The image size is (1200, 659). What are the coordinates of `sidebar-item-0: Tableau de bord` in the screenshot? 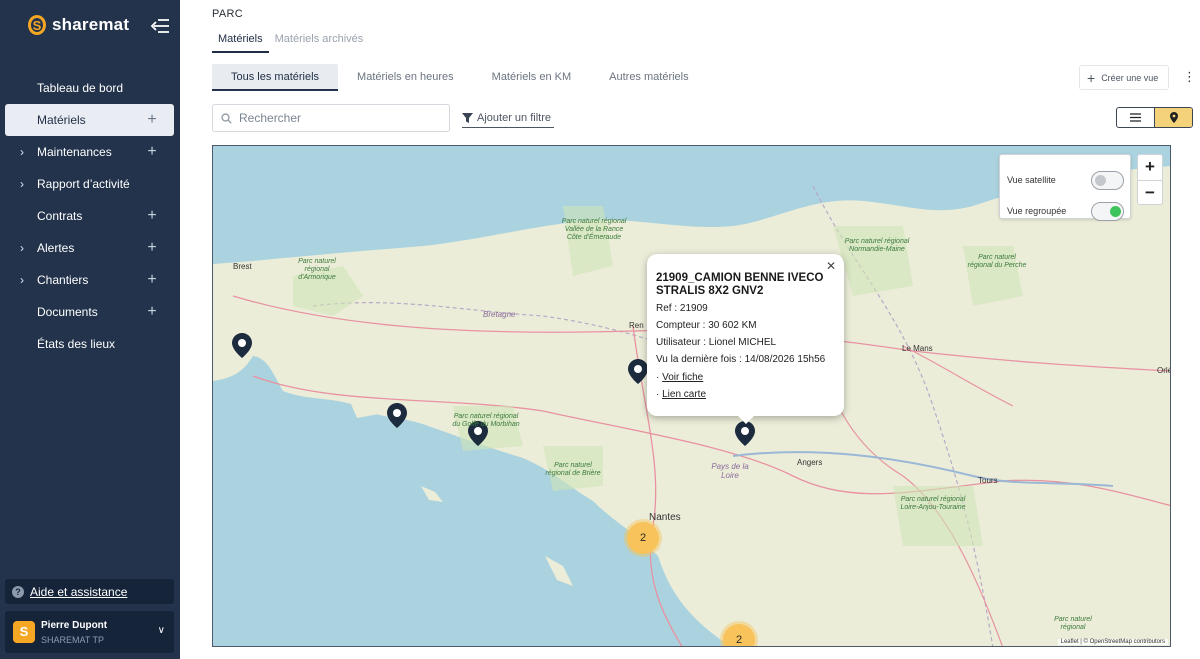 It's located at (89, 88).